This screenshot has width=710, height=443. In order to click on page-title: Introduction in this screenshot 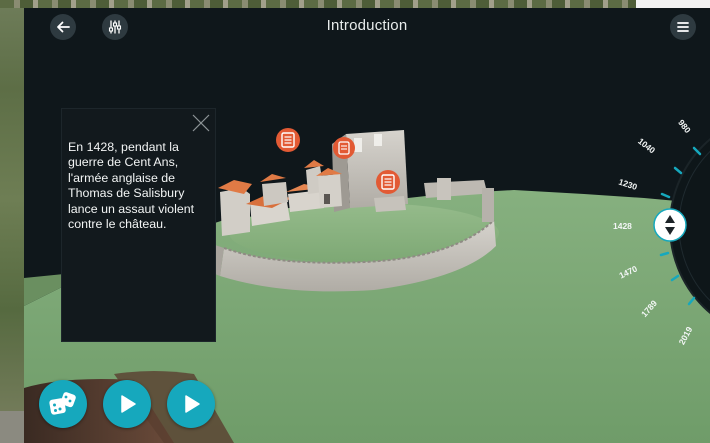, I will do `click(367, 25)`.